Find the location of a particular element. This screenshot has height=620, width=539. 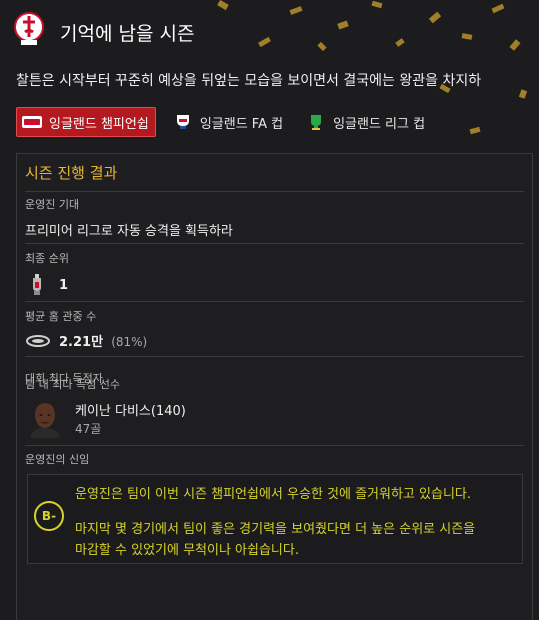

board-expectation-value: 프리미어 리그로 자동 승격을 획득하라 is located at coordinates (129, 231).